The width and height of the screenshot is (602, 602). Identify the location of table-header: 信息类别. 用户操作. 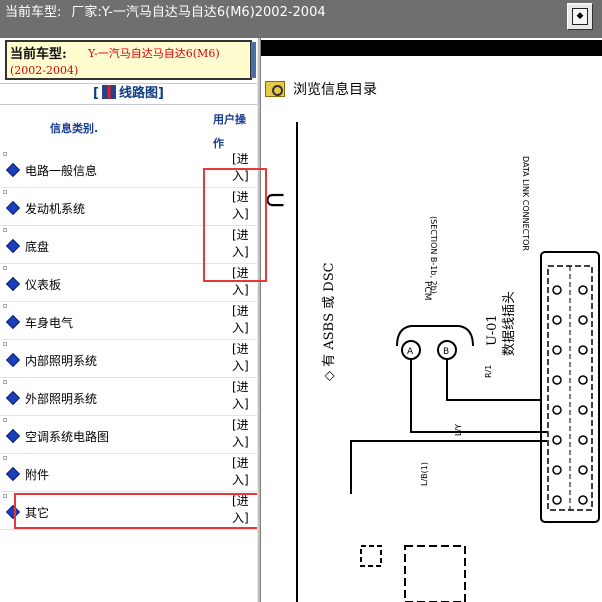
(128, 127).